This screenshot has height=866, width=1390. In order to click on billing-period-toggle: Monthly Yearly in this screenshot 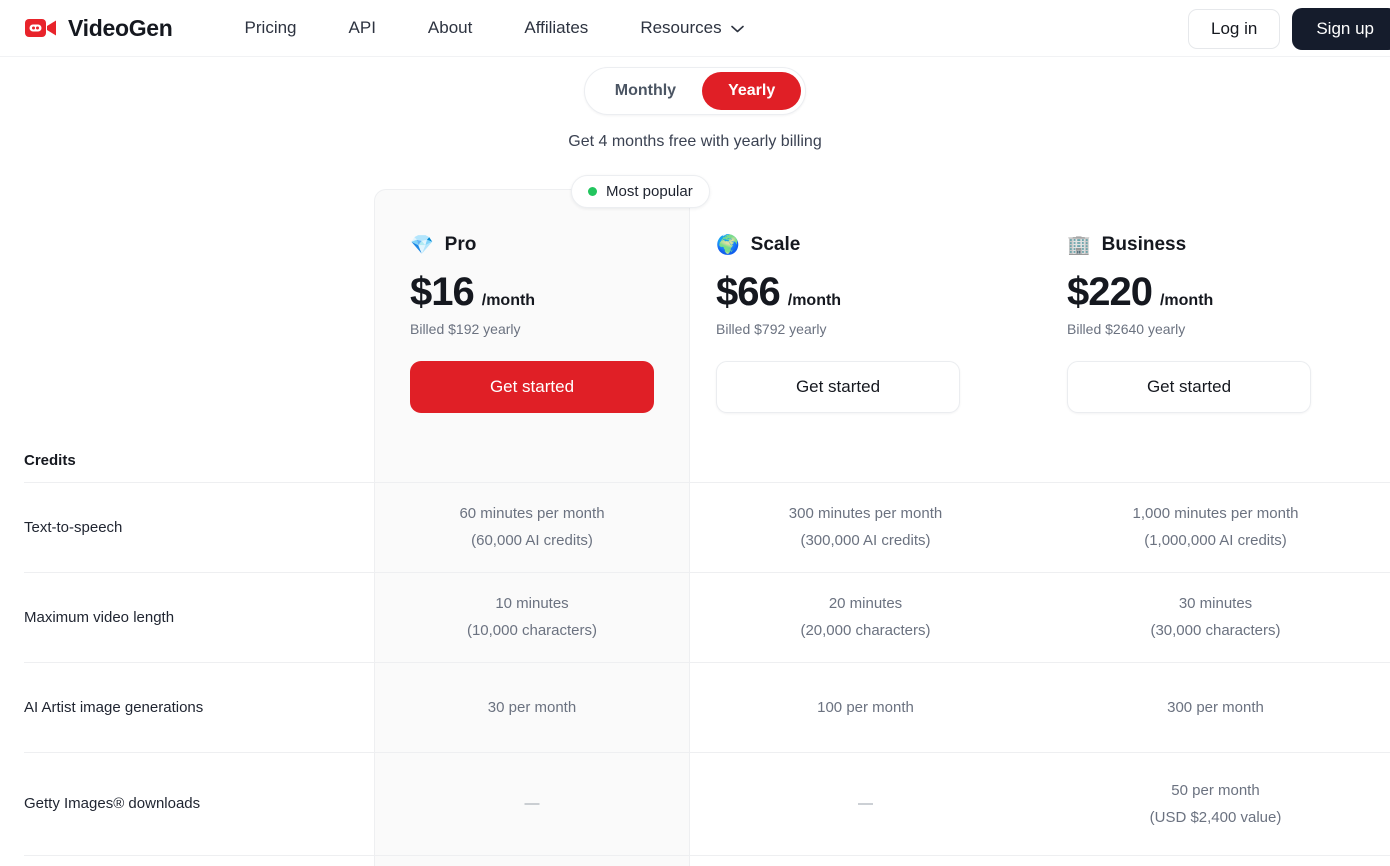, I will do `click(695, 91)`.